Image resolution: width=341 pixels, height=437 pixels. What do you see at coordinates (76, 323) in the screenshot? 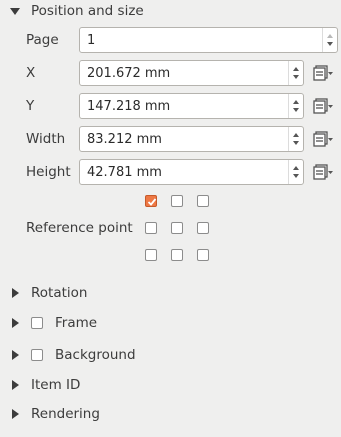
I see `section-frame-title: Frame` at bounding box center [76, 323].